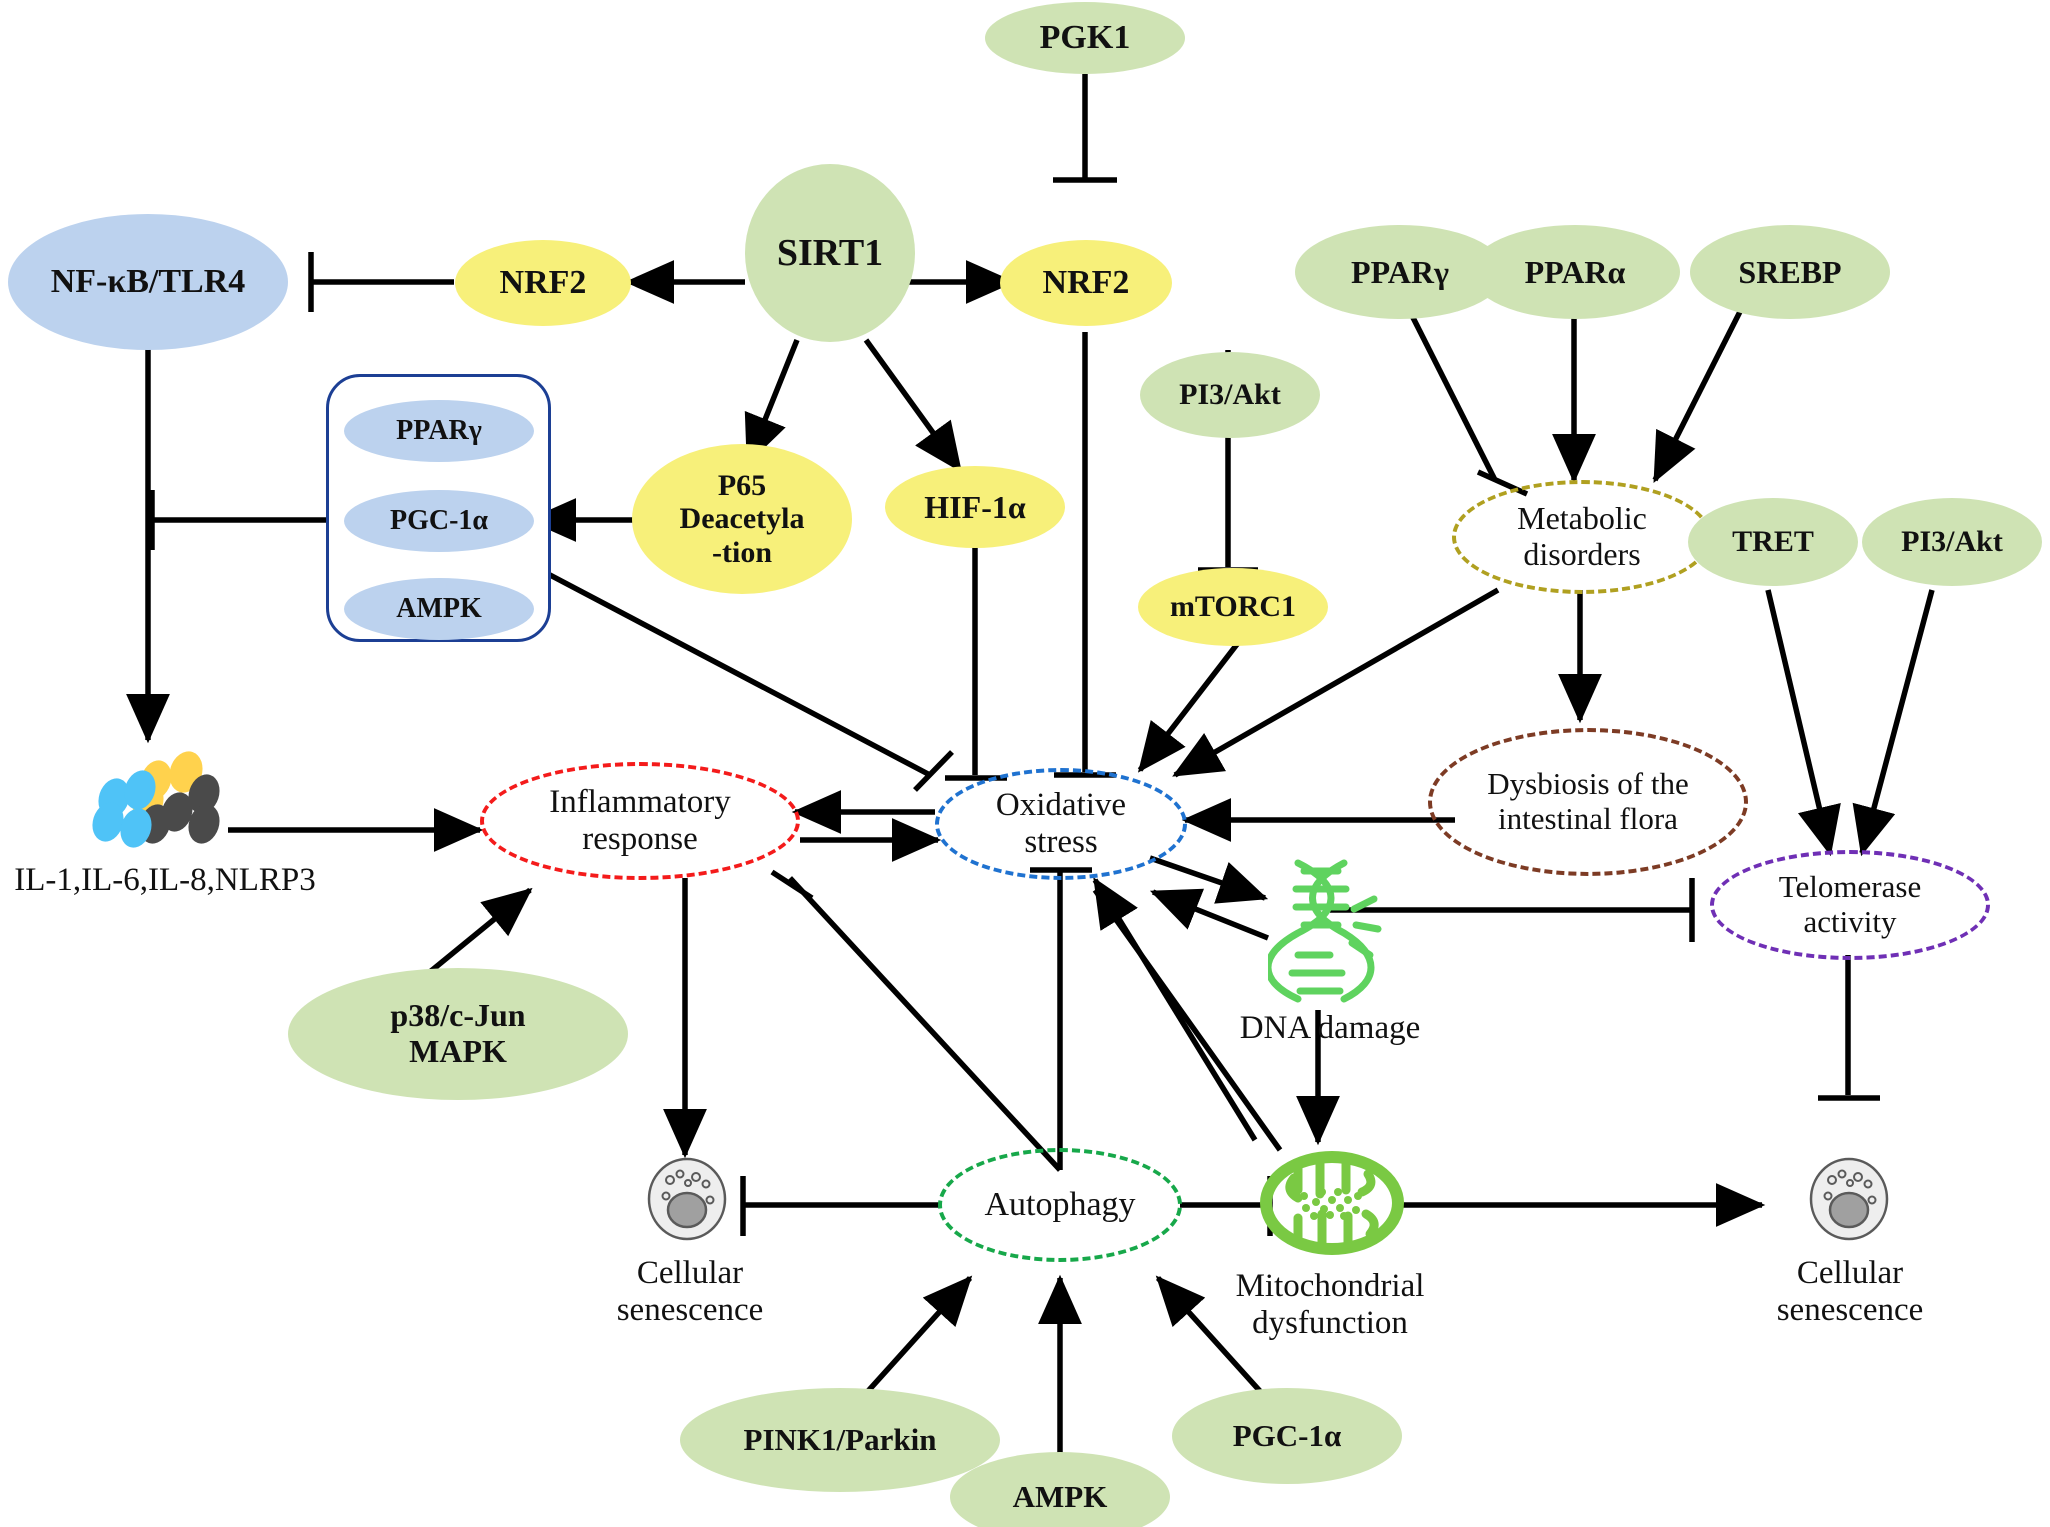 The width and height of the screenshot is (2050, 1527). Describe the element at coordinates (1061, 805) in the screenshot. I see `node-label-oxidative-line1: Oxidative` at that location.